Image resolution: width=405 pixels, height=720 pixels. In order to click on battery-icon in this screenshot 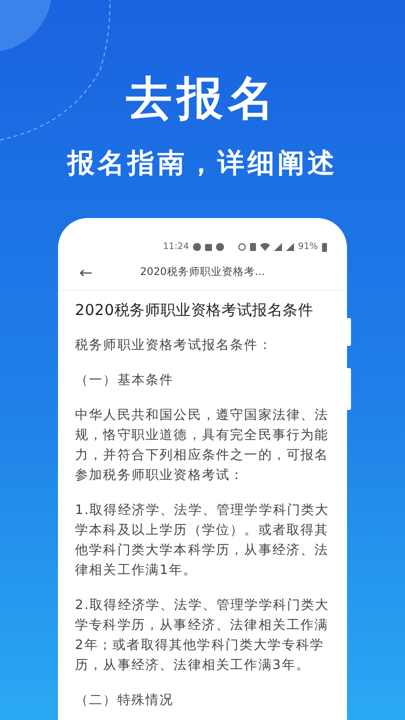, I will do `click(324, 247)`.